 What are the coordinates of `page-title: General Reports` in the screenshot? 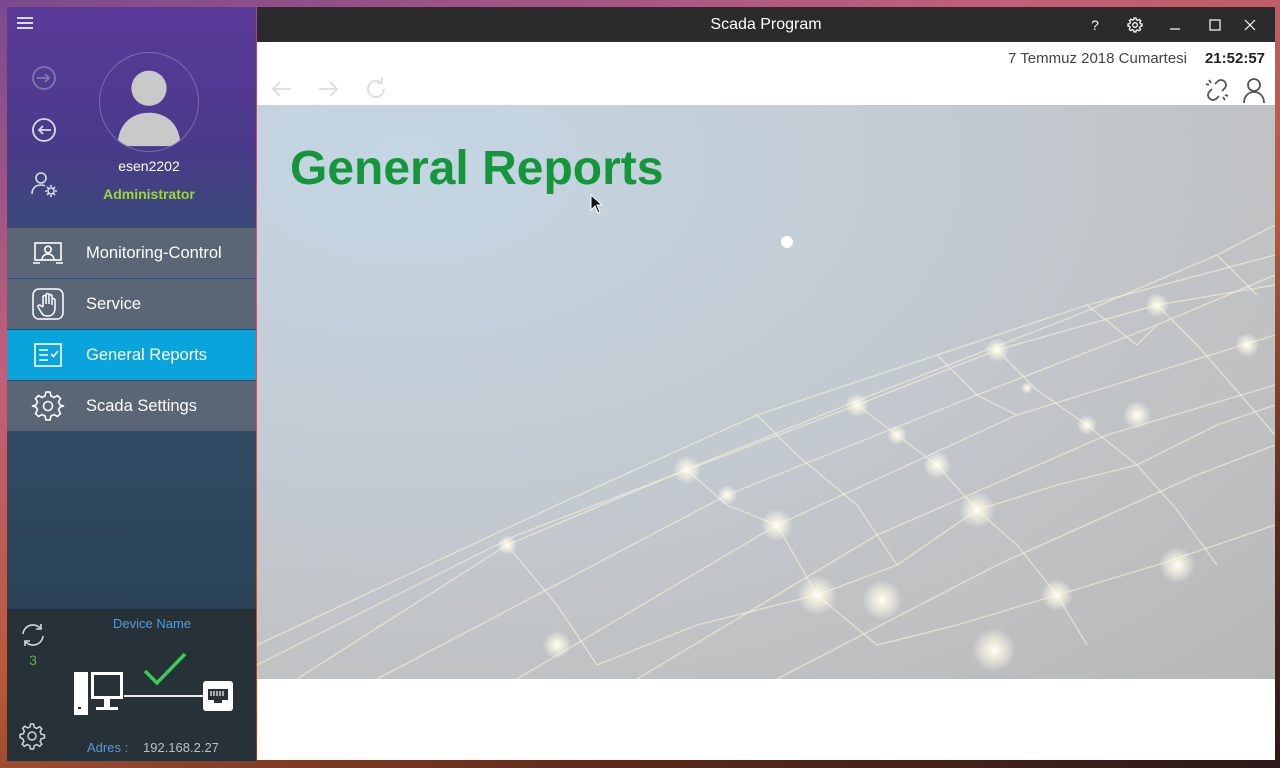 It's located at (477, 168).